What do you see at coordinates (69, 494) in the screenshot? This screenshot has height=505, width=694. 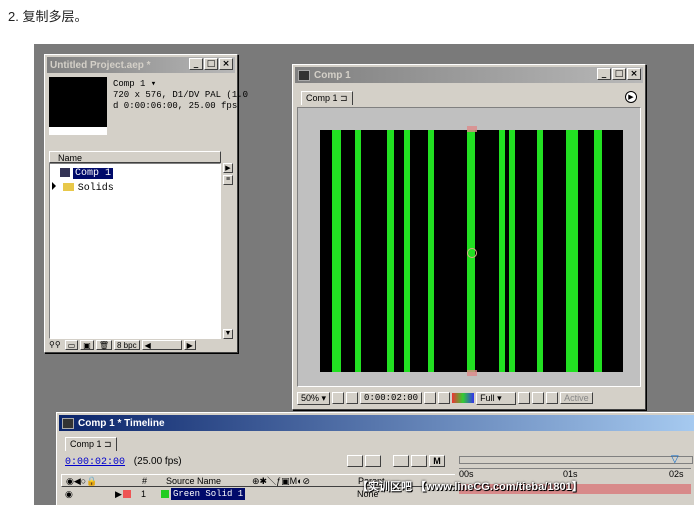 I see `eye-icon: ◉` at bounding box center [69, 494].